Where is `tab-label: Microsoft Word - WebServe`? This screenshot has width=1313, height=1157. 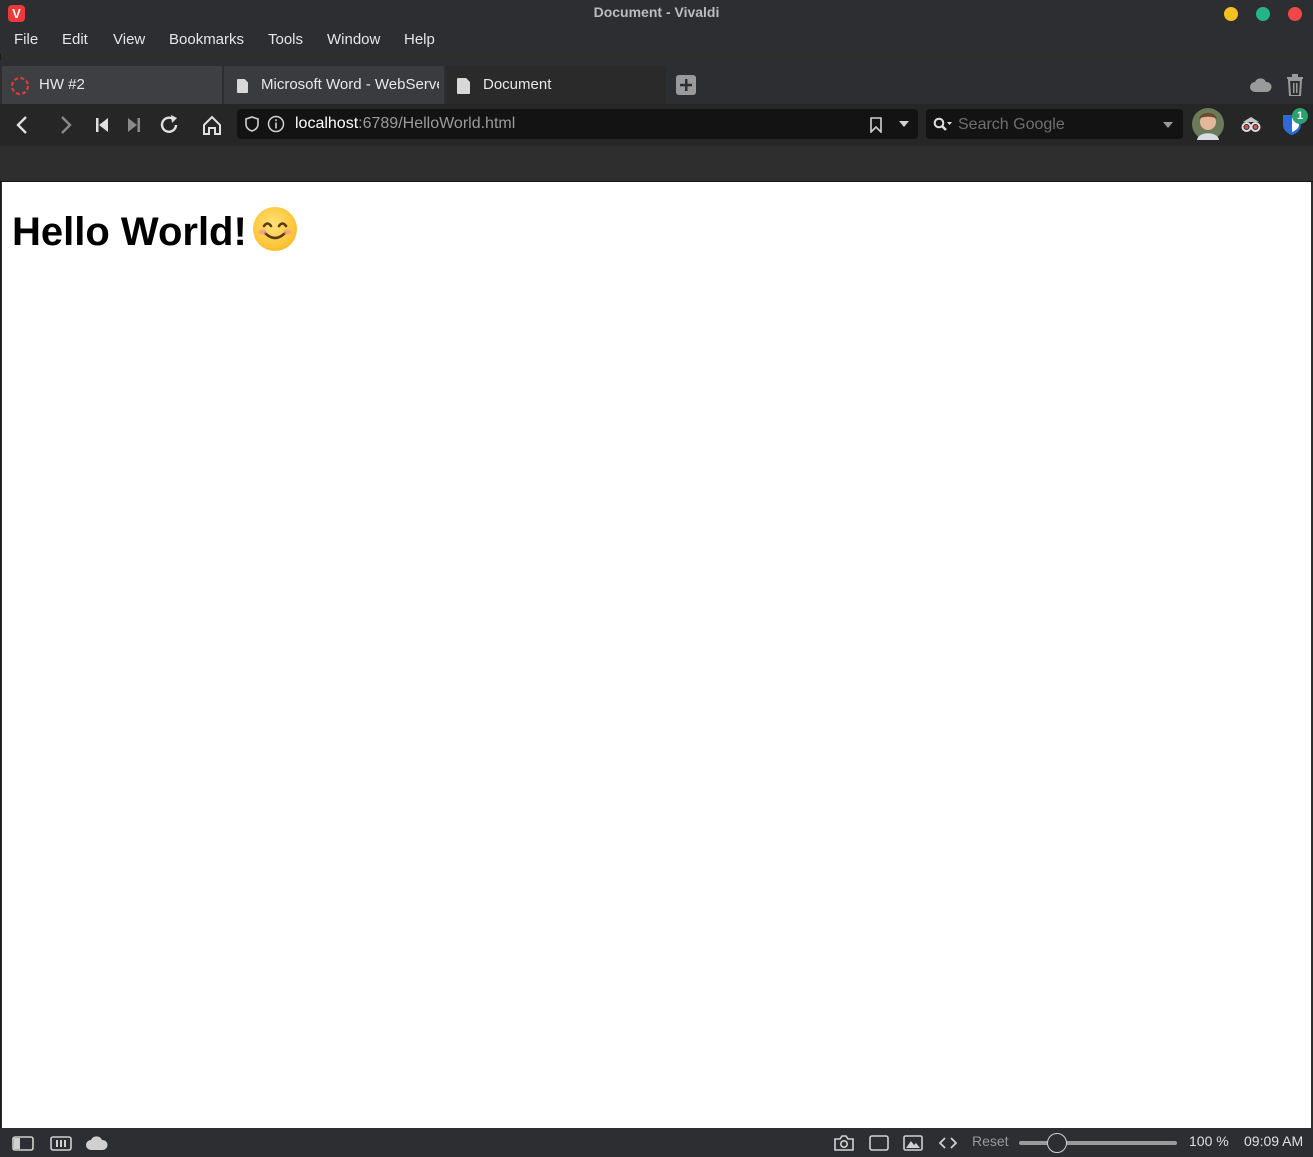
tab-label: Microsoft Word - WebServe is located at coordinates (350, 84).